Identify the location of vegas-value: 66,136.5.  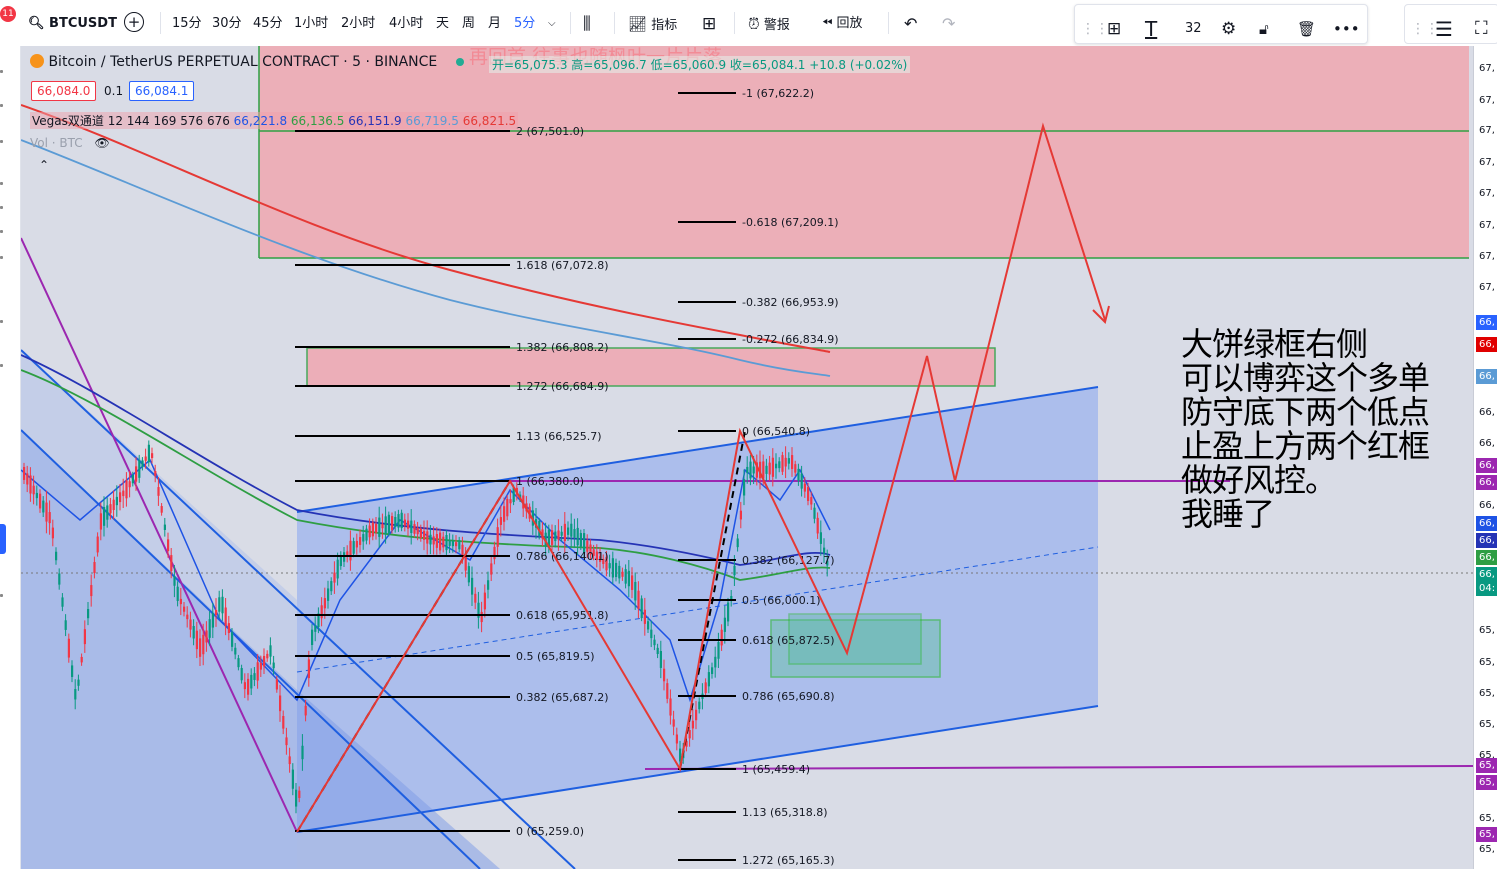
(316, 121).